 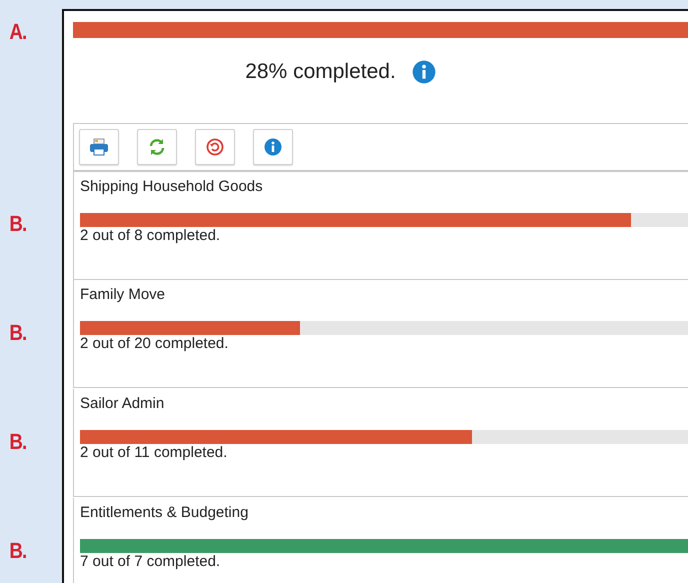 I want to click on reset-button, so click(x=215, y=147).